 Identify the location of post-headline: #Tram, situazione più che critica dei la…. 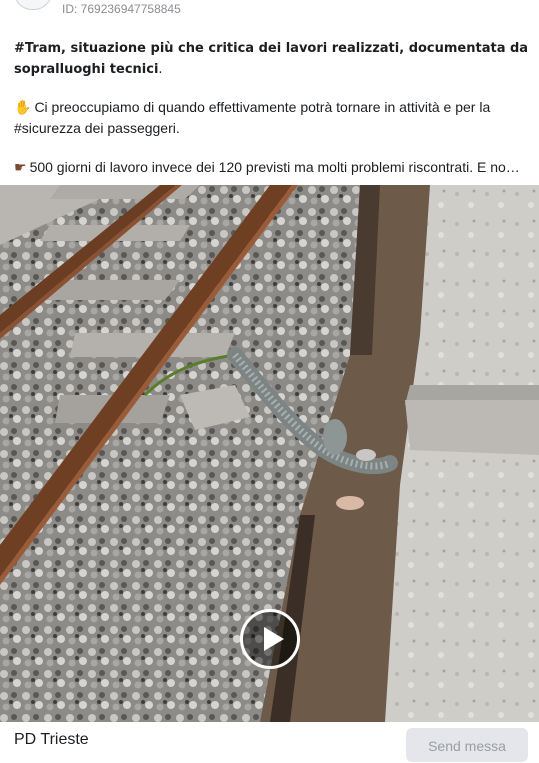
(271, 59).